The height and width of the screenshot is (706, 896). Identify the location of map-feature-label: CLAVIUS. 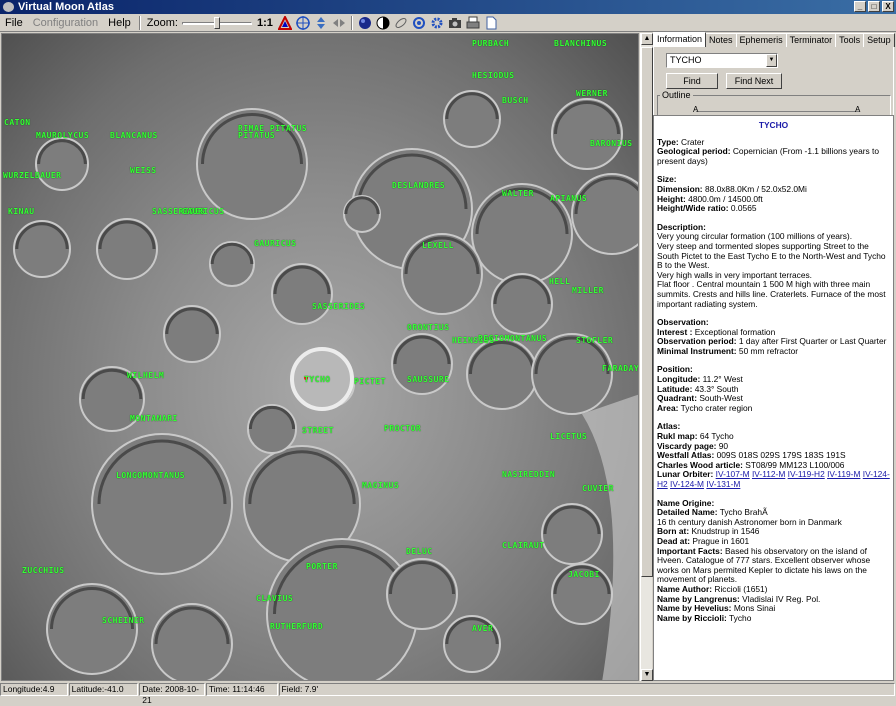
(274, 598).